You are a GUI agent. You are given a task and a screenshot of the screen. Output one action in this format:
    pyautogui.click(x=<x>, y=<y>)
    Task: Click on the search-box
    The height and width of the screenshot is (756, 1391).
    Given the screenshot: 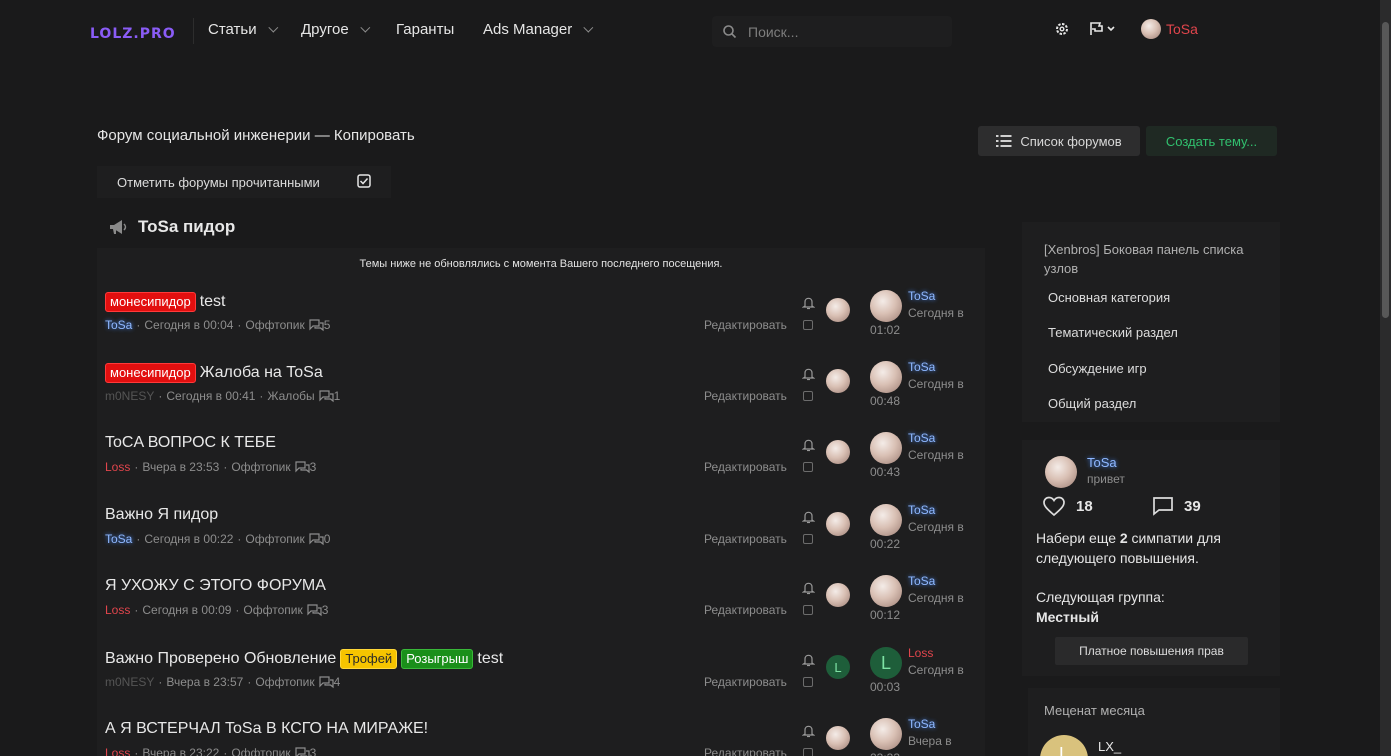 What is the action you would take?
    pyautogui.click(x=832, y=31)
    